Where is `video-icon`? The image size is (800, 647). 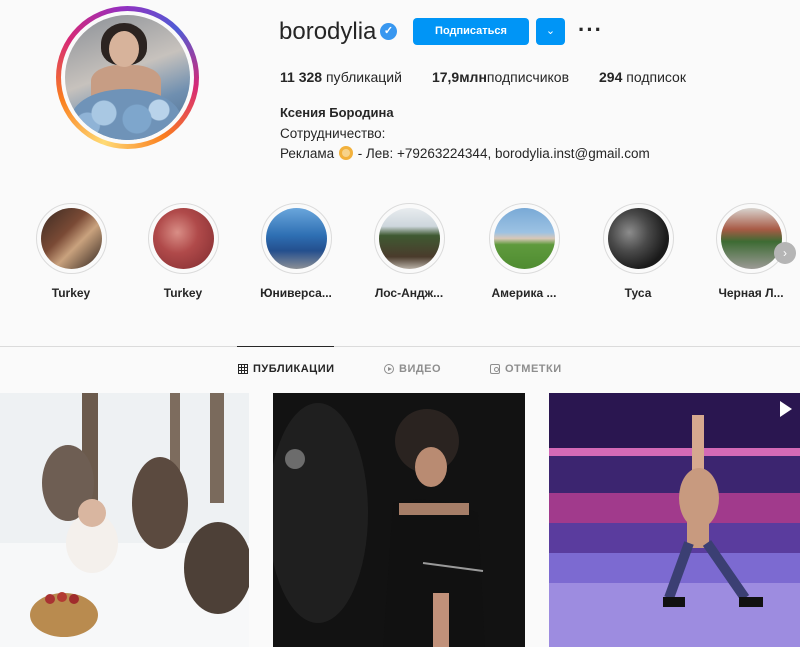
video-icon is located at coordinates (389, 369).